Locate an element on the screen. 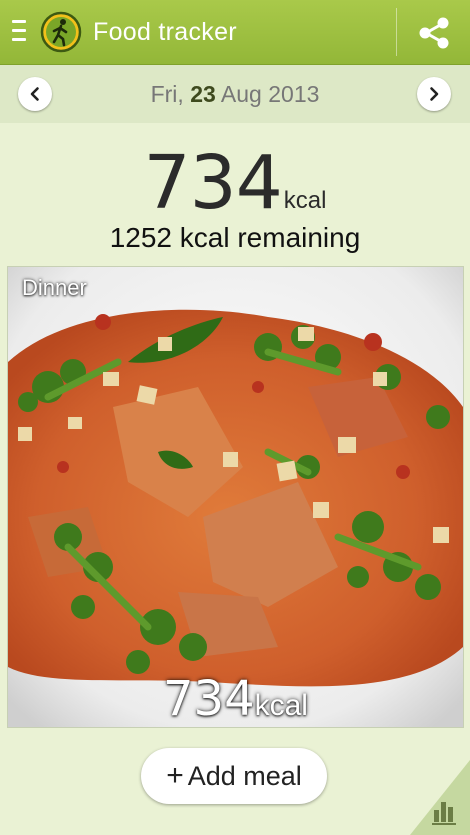 Image resolution: width=470 pixels, height=835 pixels. next-day-button is located at coordinates (434, 94).